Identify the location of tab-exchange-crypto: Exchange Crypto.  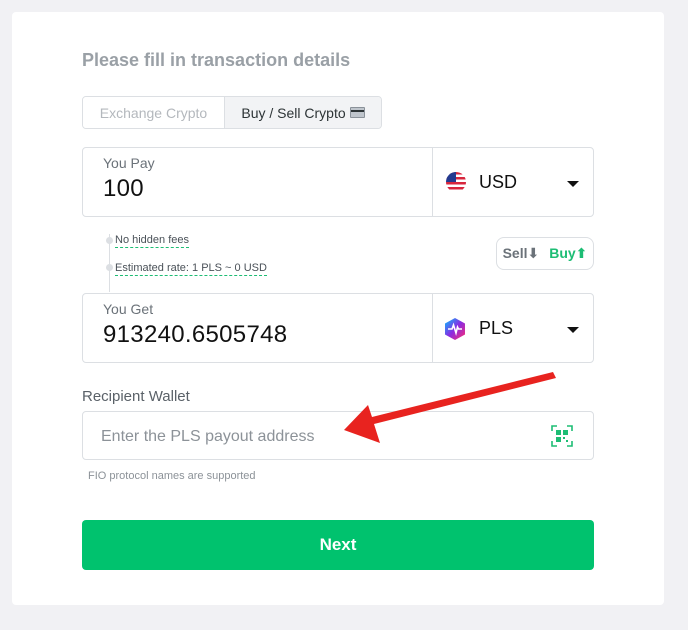
(154, 112).